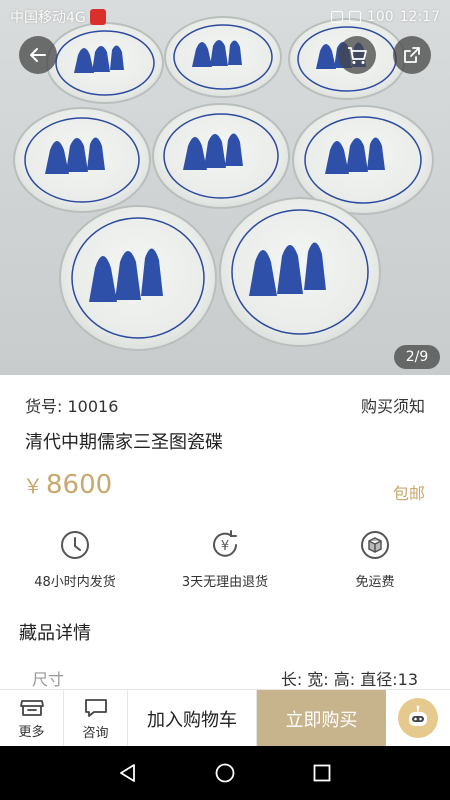  Describe the element at coordinates (33, 486) in the screenshot. I see `currency-symbol: ￥` at that location.